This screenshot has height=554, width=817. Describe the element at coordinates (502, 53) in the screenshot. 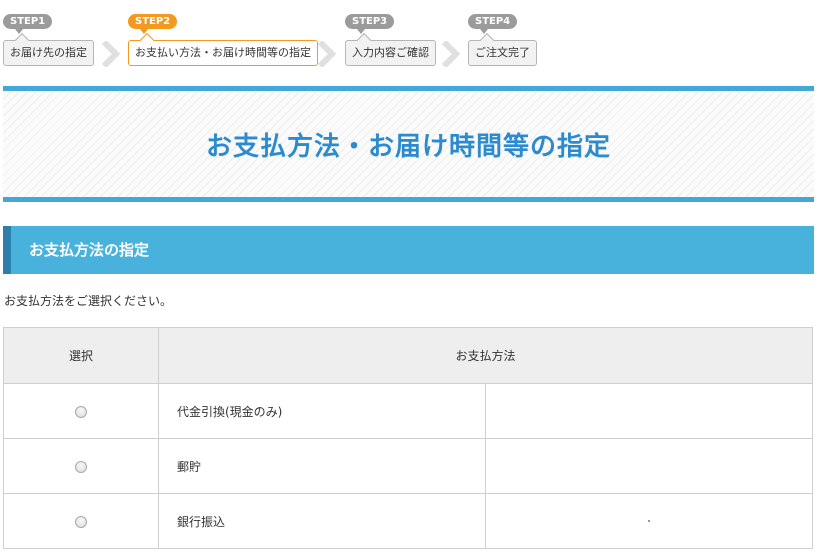

I see `step-4-label: ご注文完了` at that location.